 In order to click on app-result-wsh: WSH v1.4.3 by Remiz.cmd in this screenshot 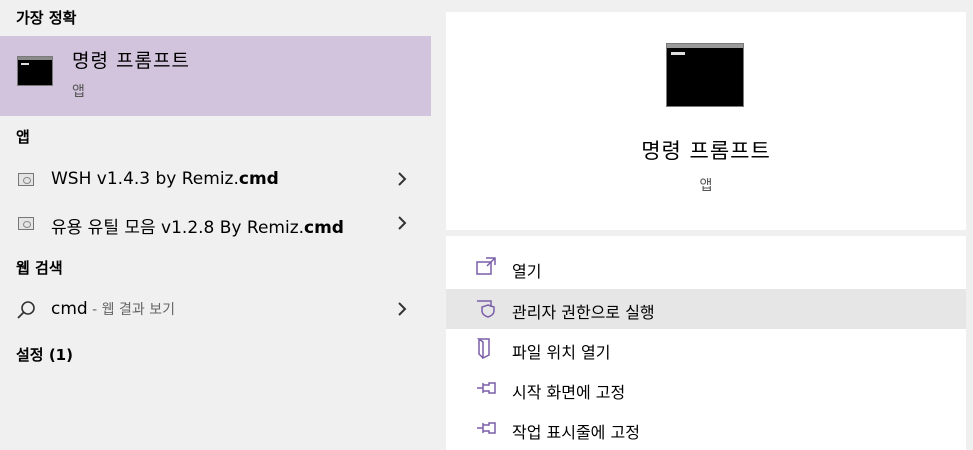, I will do `click(215, 179)`.